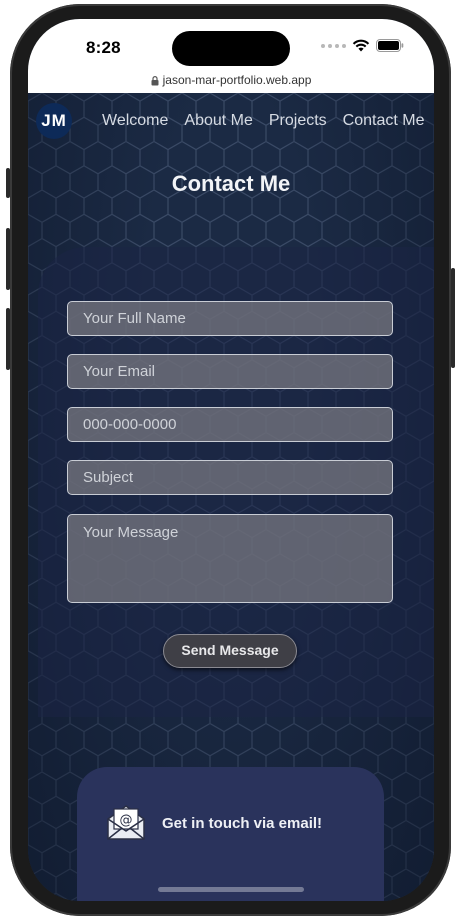  I want to click on nav-link-projects: Projects, so click(298, 121).